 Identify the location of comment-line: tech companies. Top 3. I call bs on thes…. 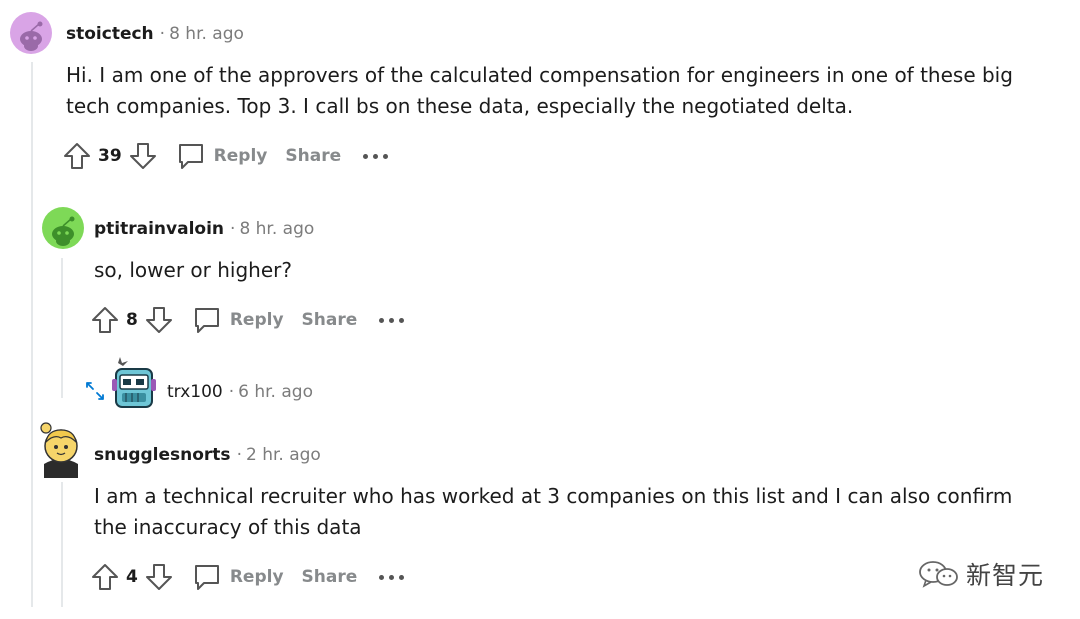
(460, 106).